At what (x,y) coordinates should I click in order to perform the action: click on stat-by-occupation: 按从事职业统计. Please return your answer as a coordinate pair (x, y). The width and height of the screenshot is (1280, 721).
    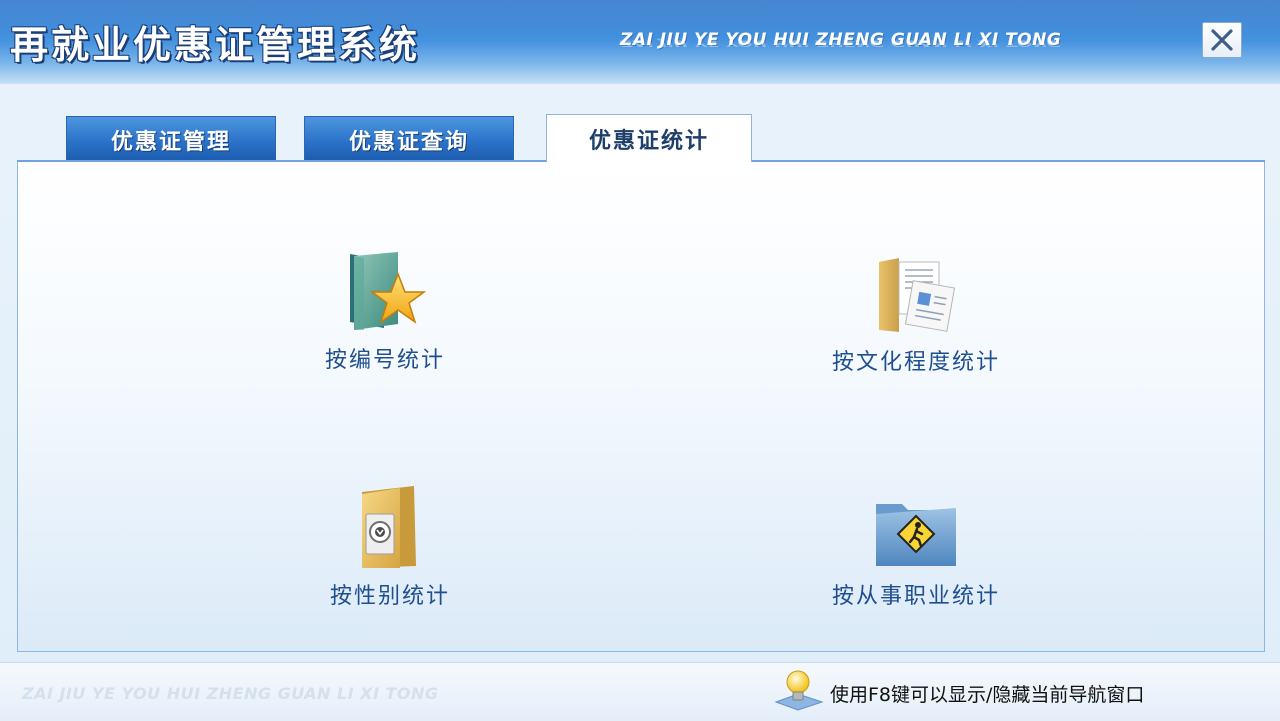
    Looking at the image, I should click on (916, 552).